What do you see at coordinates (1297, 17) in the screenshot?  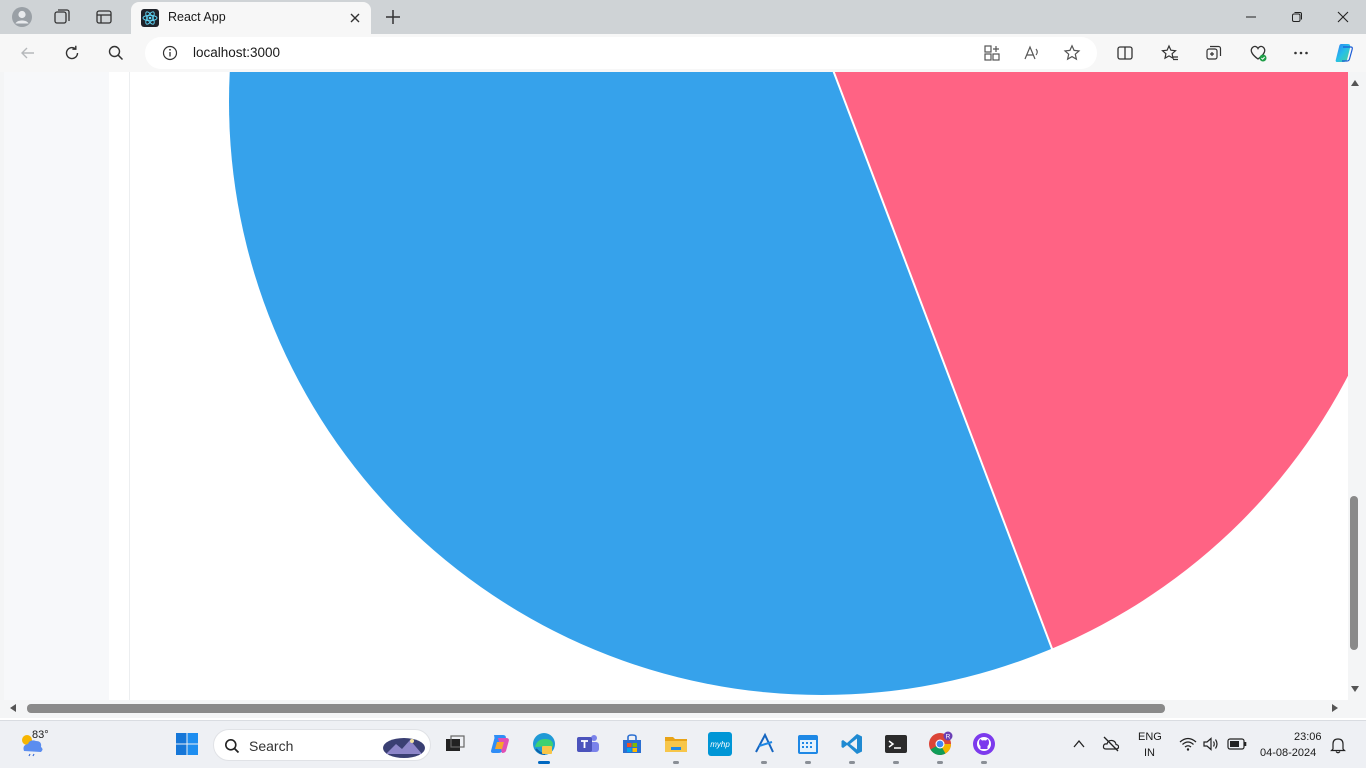 I see `restore-icon` at bounding box center [1297, 17].